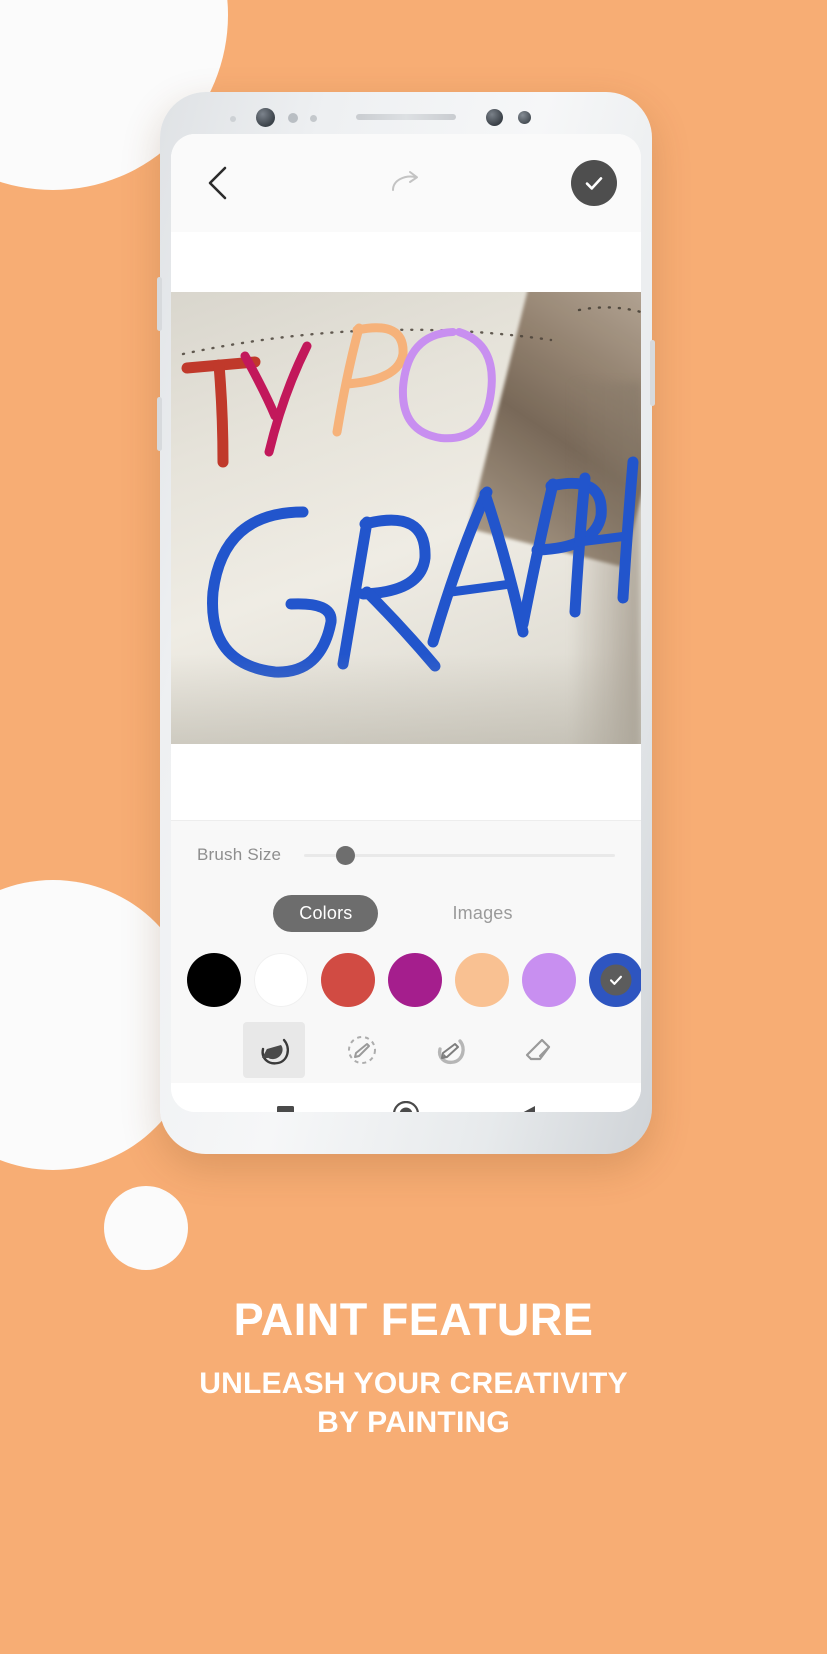 The image size is (827, 1654). Describe the element at coordinates (146, 1228) in the screenshot. I see `decorative-circle-bottom` at that location.